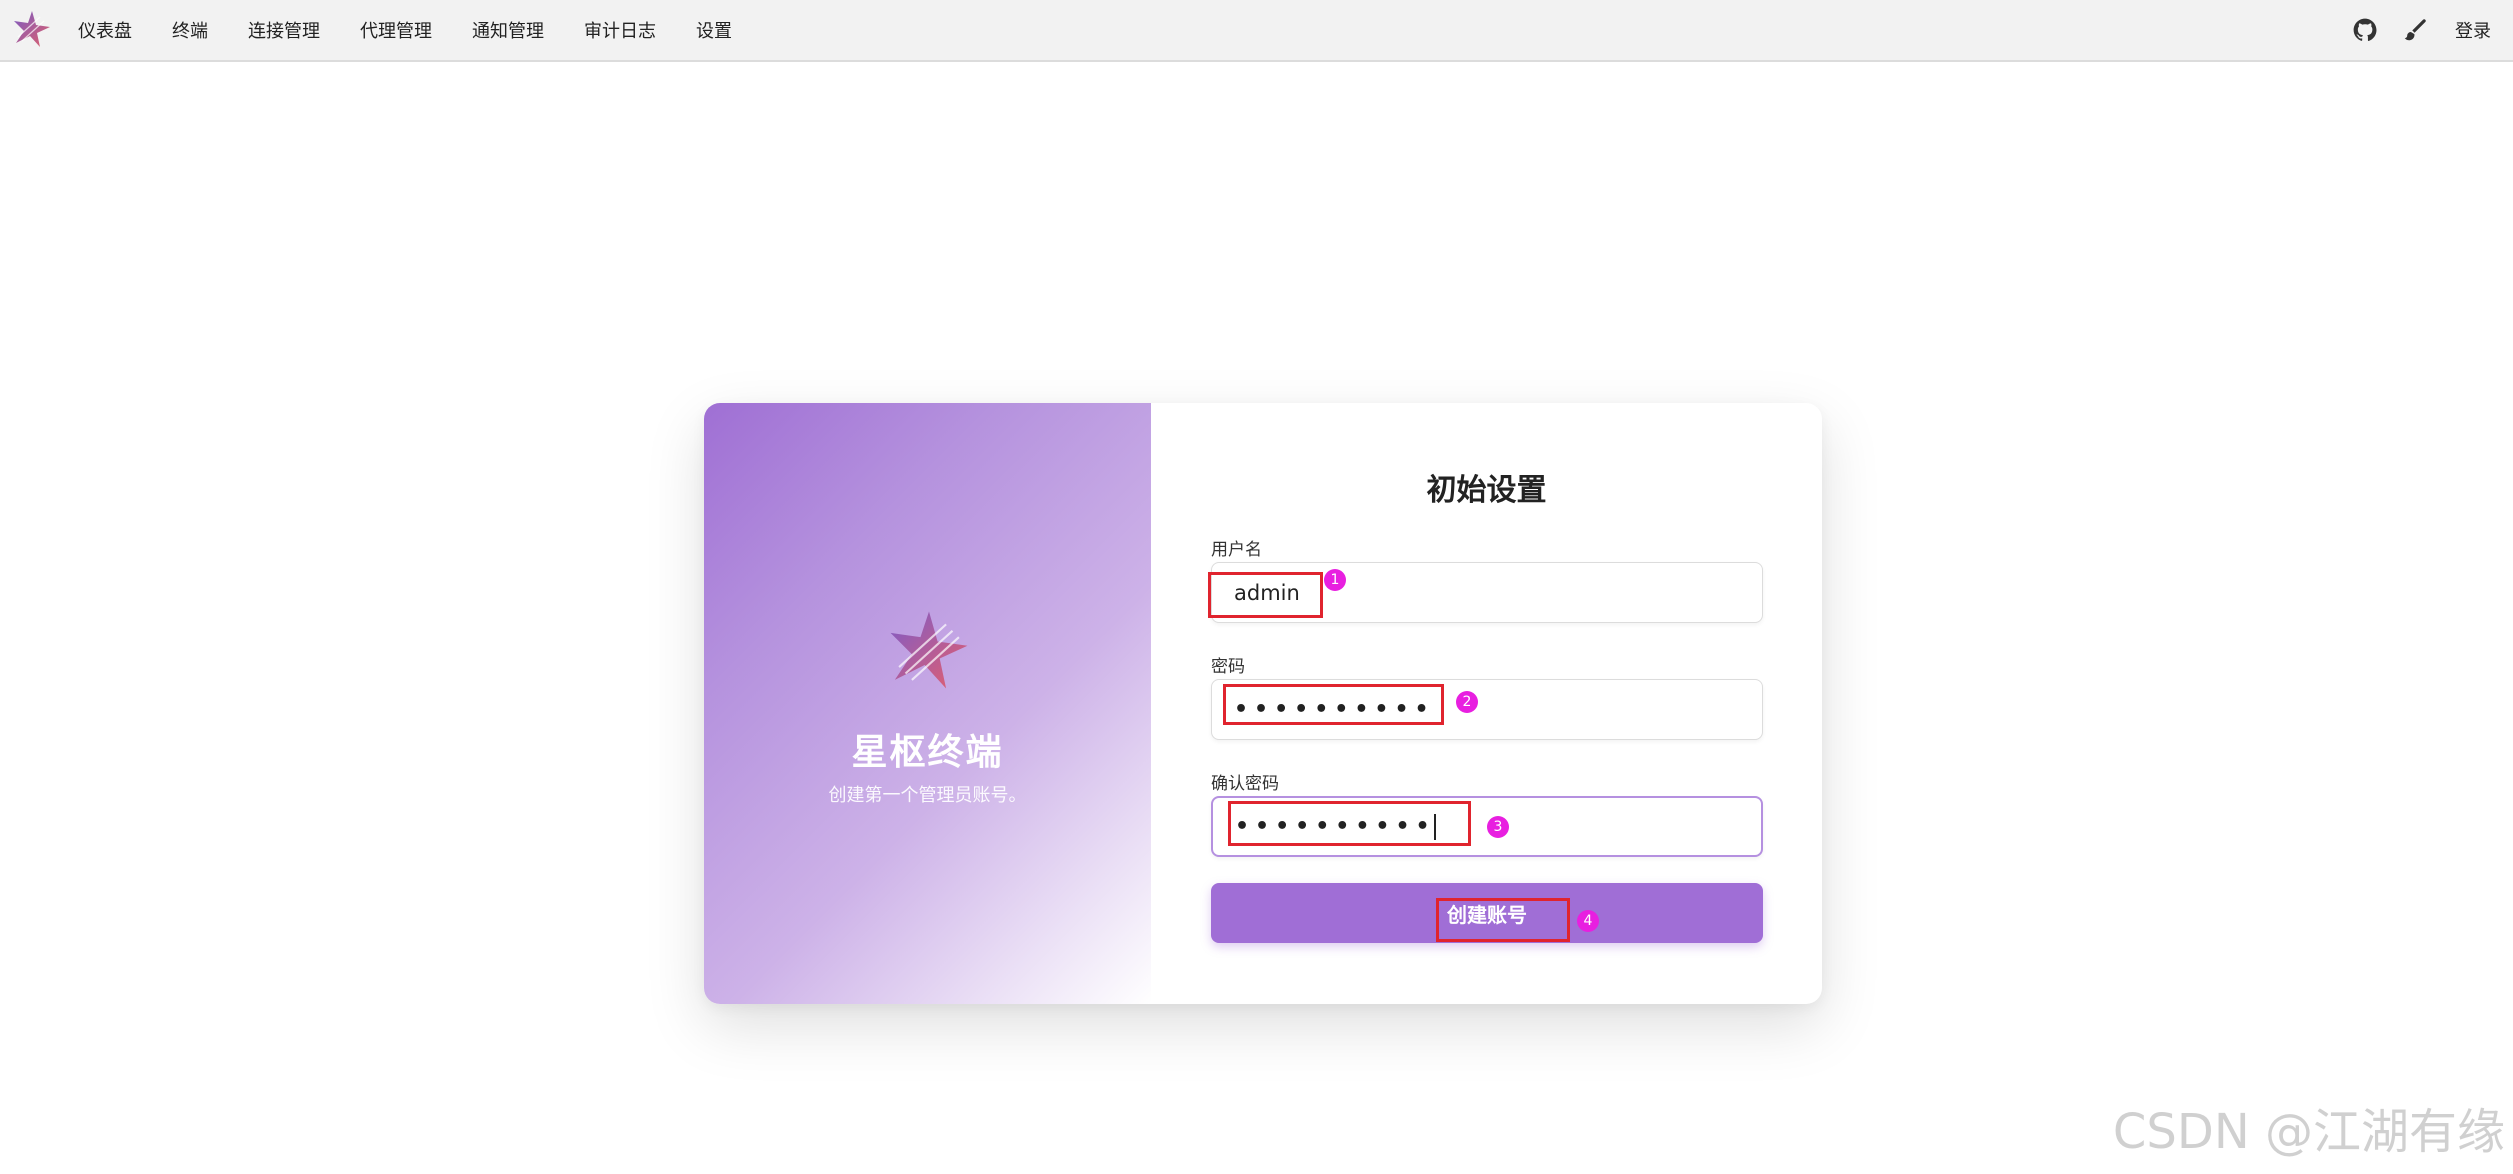 The width and height of the screenshot is (2513, 1174). I want to click on login-link: 登录, so click(2473, 30).